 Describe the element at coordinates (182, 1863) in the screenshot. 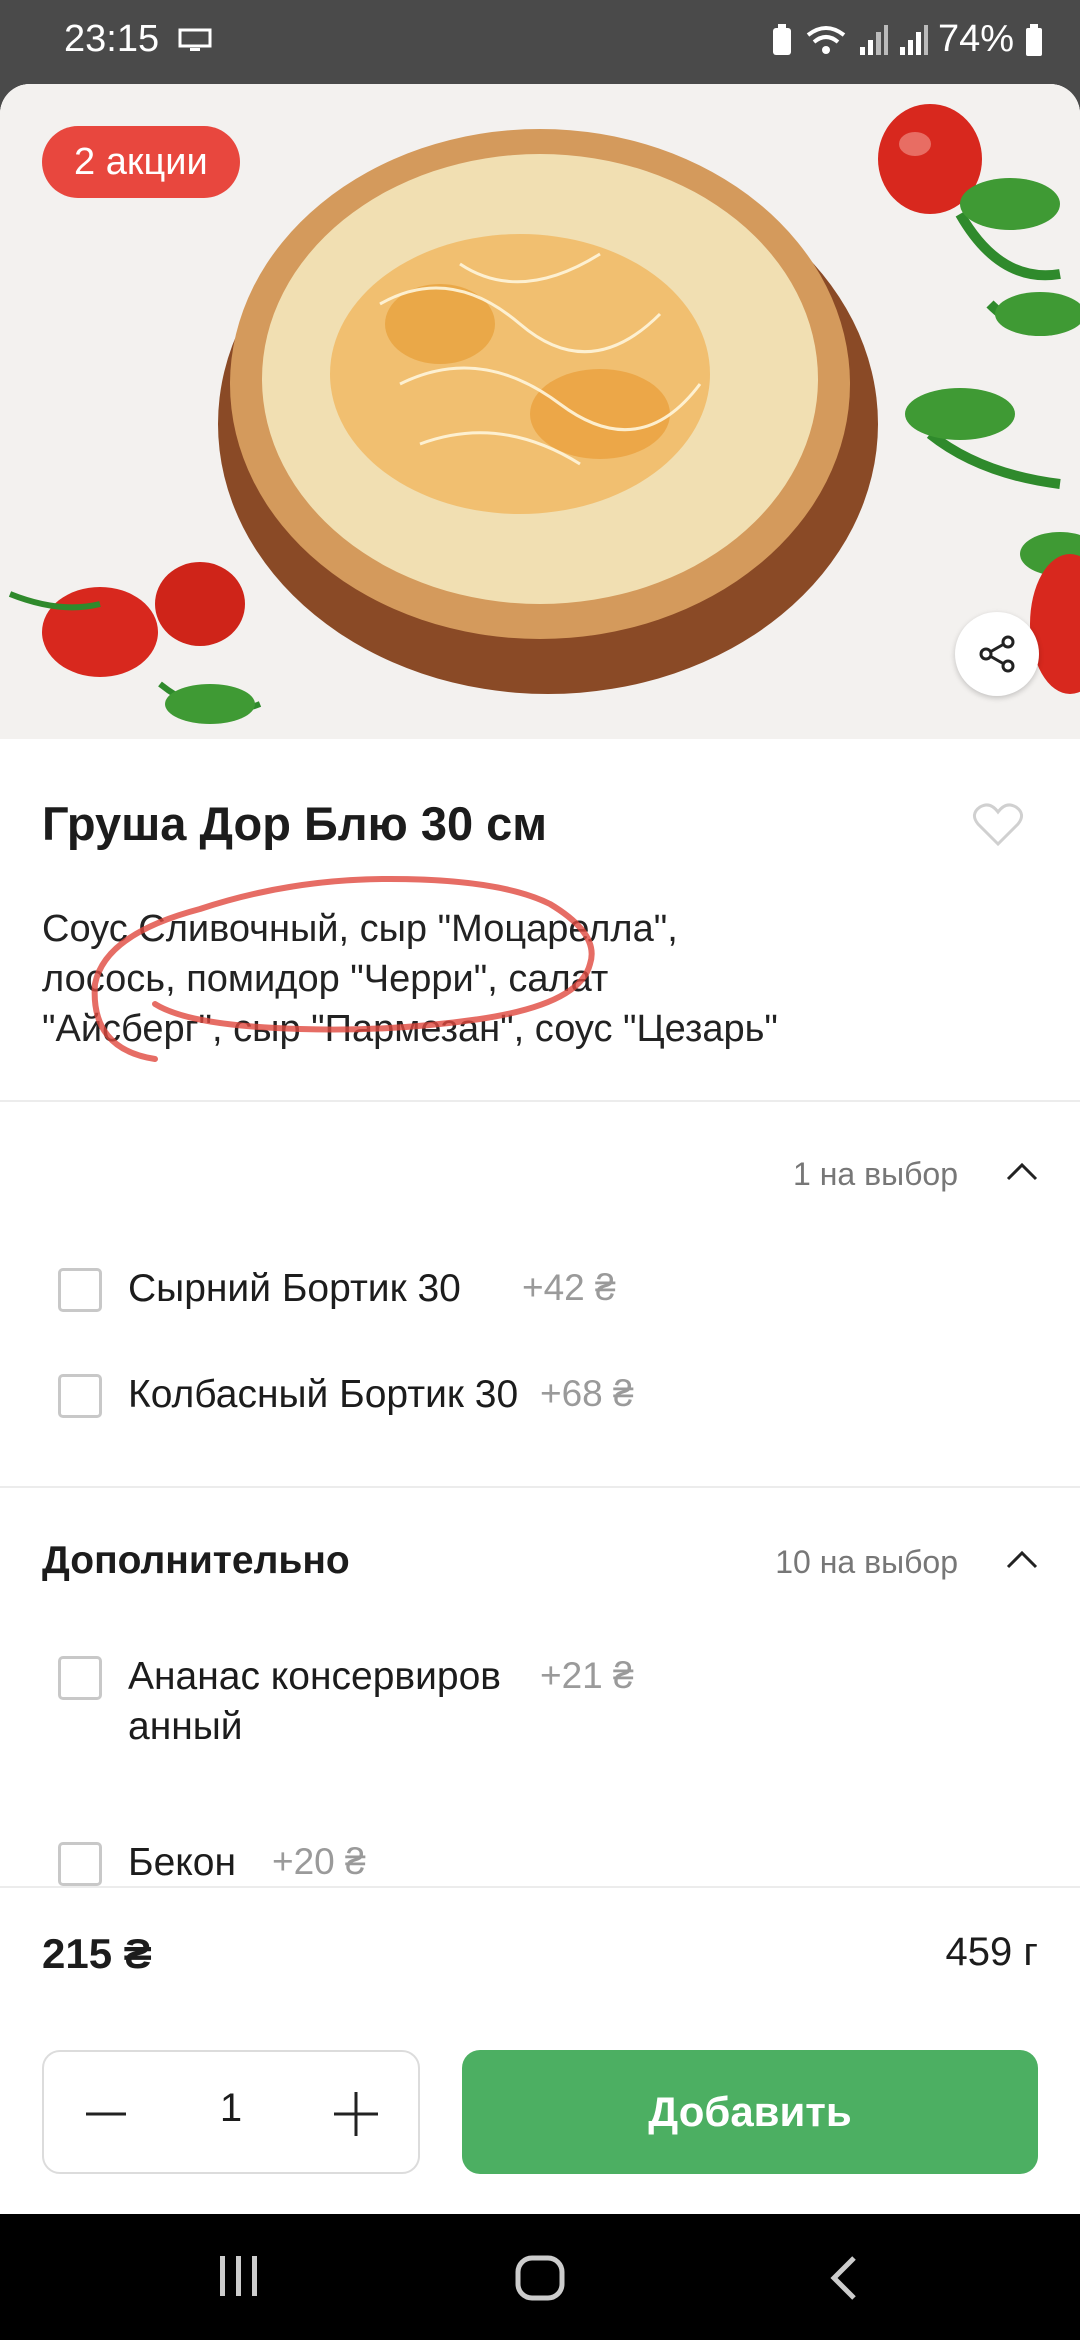

I see `extras-option-label: Бекон` at that location.